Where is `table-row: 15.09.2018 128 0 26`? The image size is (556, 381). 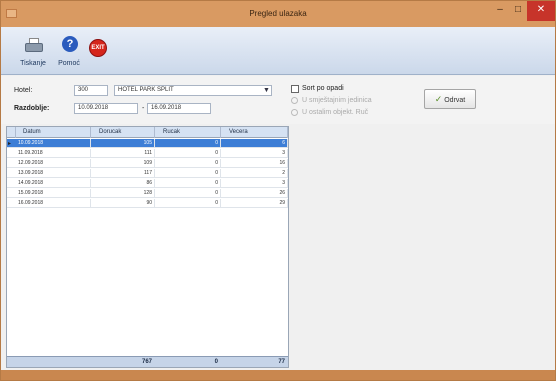
table-row: 15.09.2018 128 0 26 is located at coordinates (147, 193).